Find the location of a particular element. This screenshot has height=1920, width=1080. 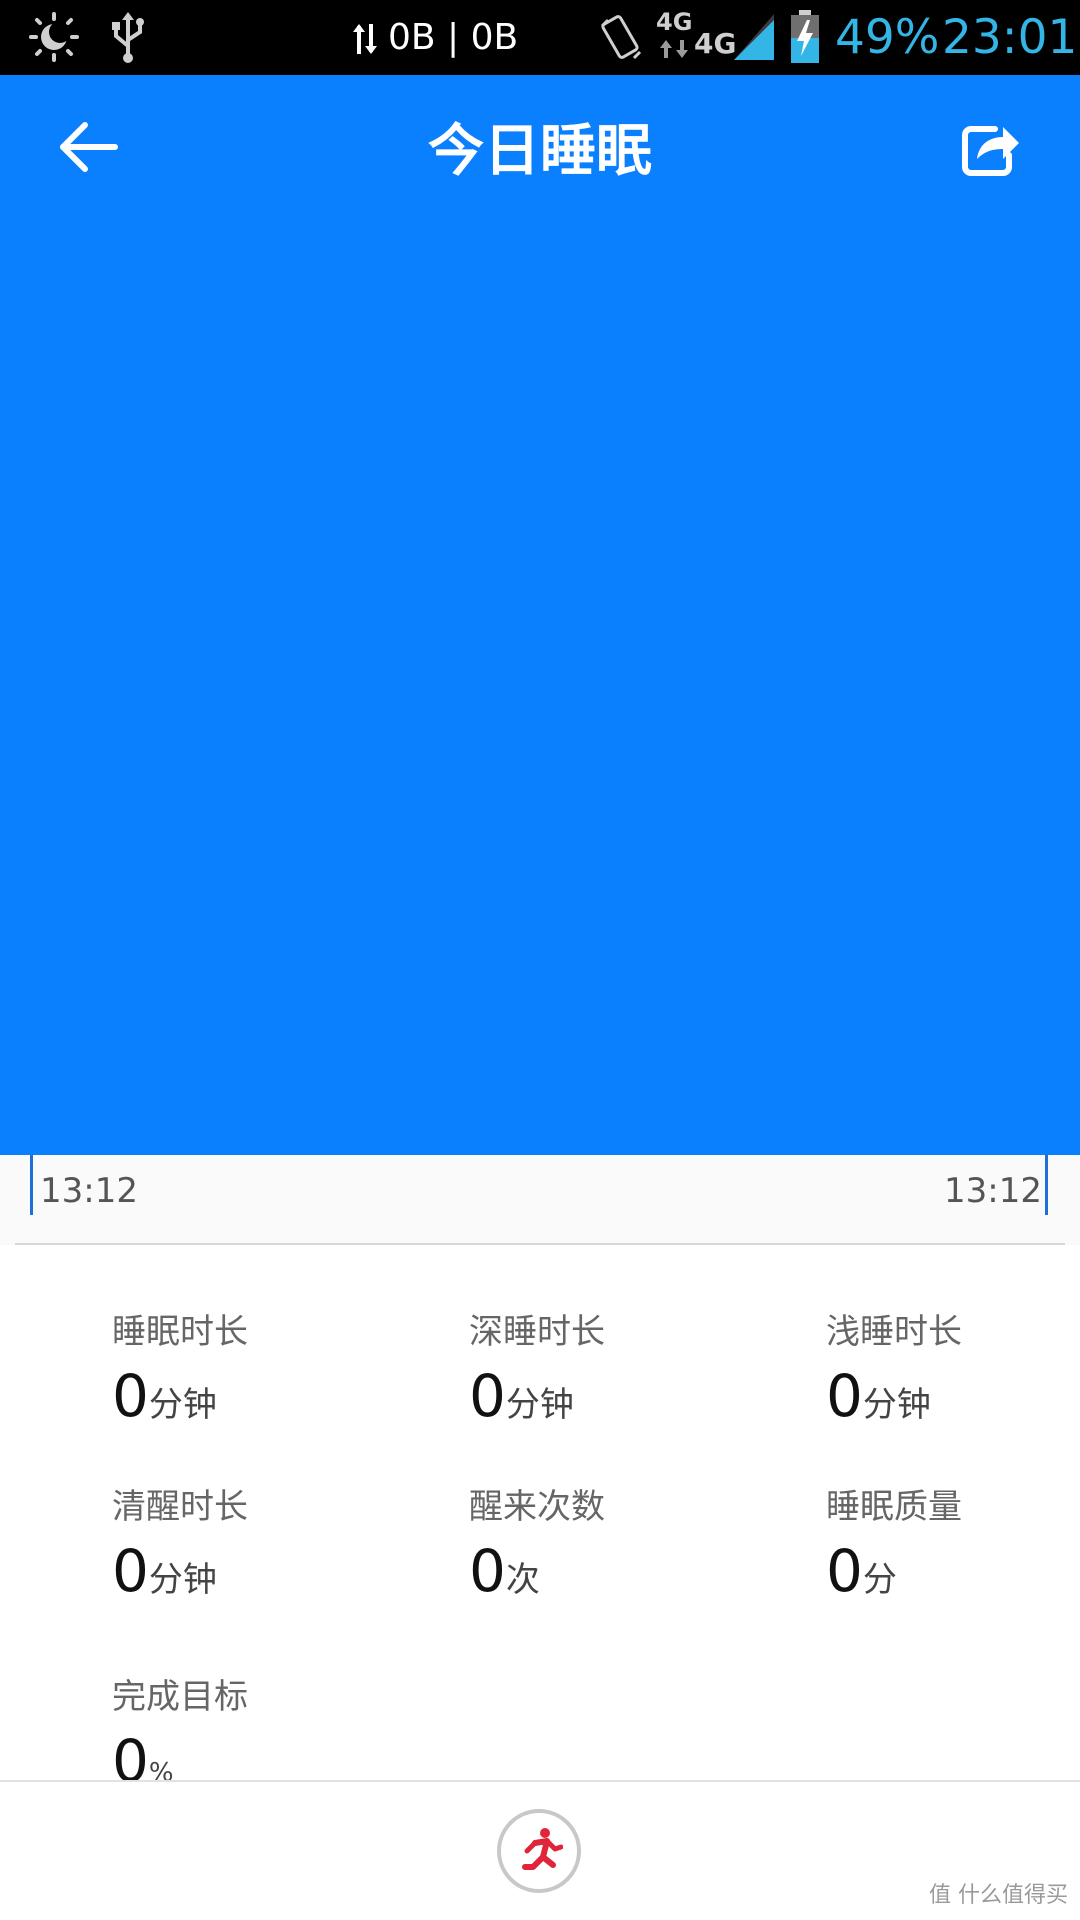

stat-goal-completion: 完成目标 0% is located at coordinates (262, 1734).